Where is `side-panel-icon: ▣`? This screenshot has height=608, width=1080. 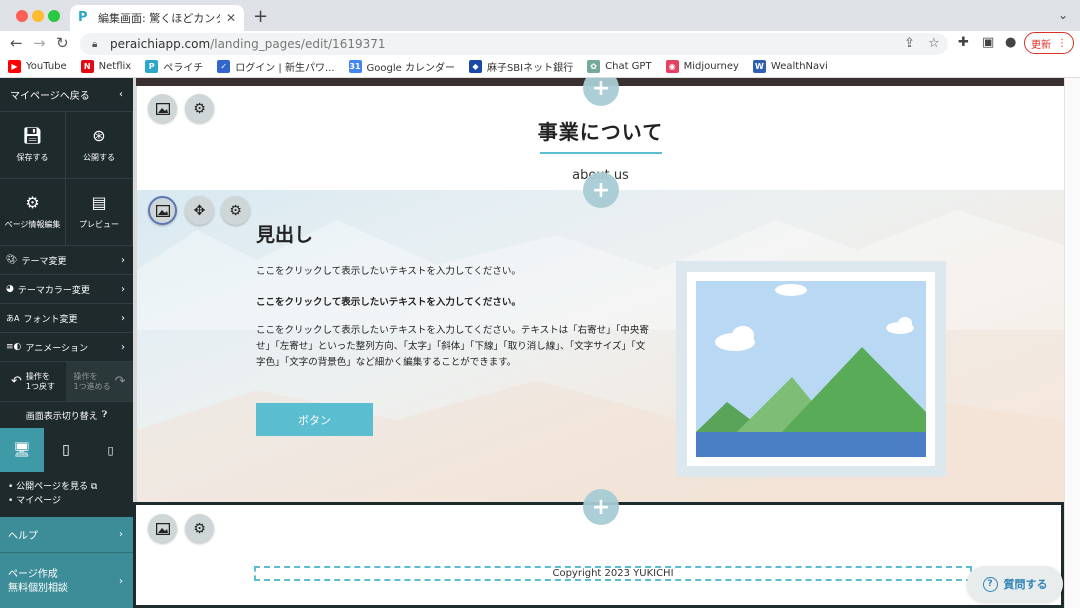 side-panel-icon: ▣ is located at coordinates (988, 42).